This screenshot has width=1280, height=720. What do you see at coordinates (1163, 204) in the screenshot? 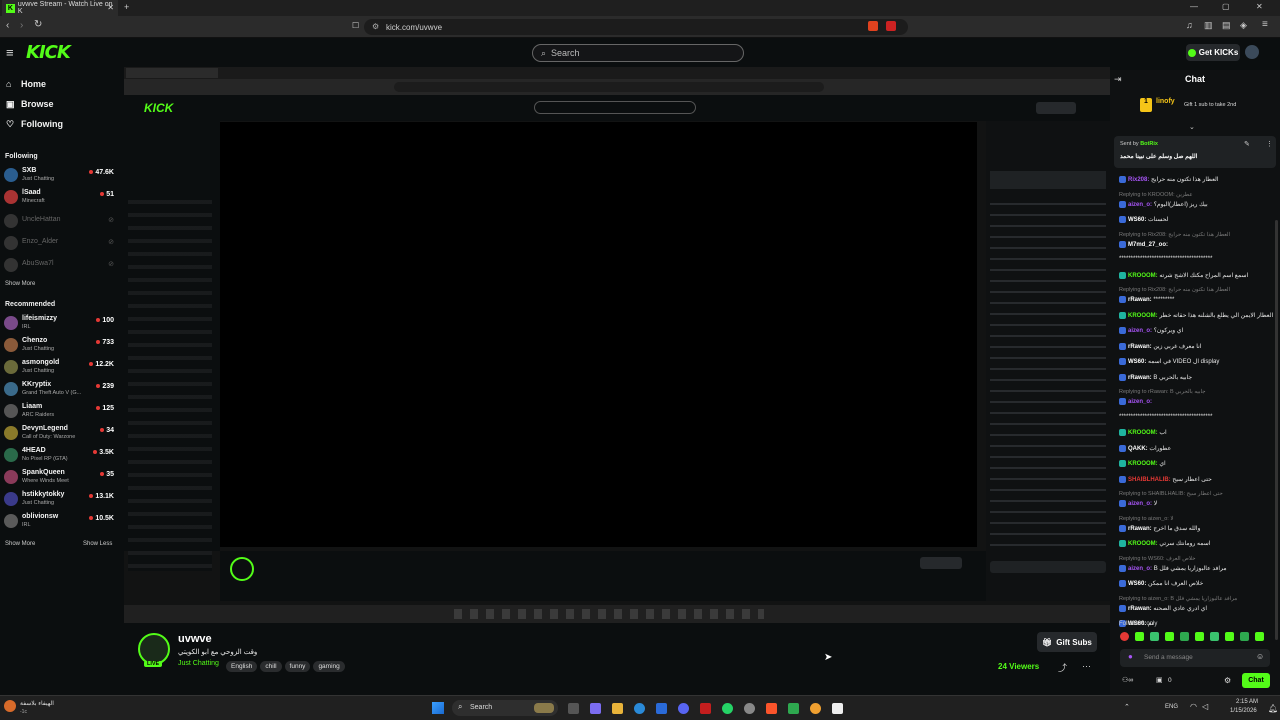
I see `chat-message: aizen_o: بيك ريز (اعطار)اليوم؟` at bounding box center [1163, 204].